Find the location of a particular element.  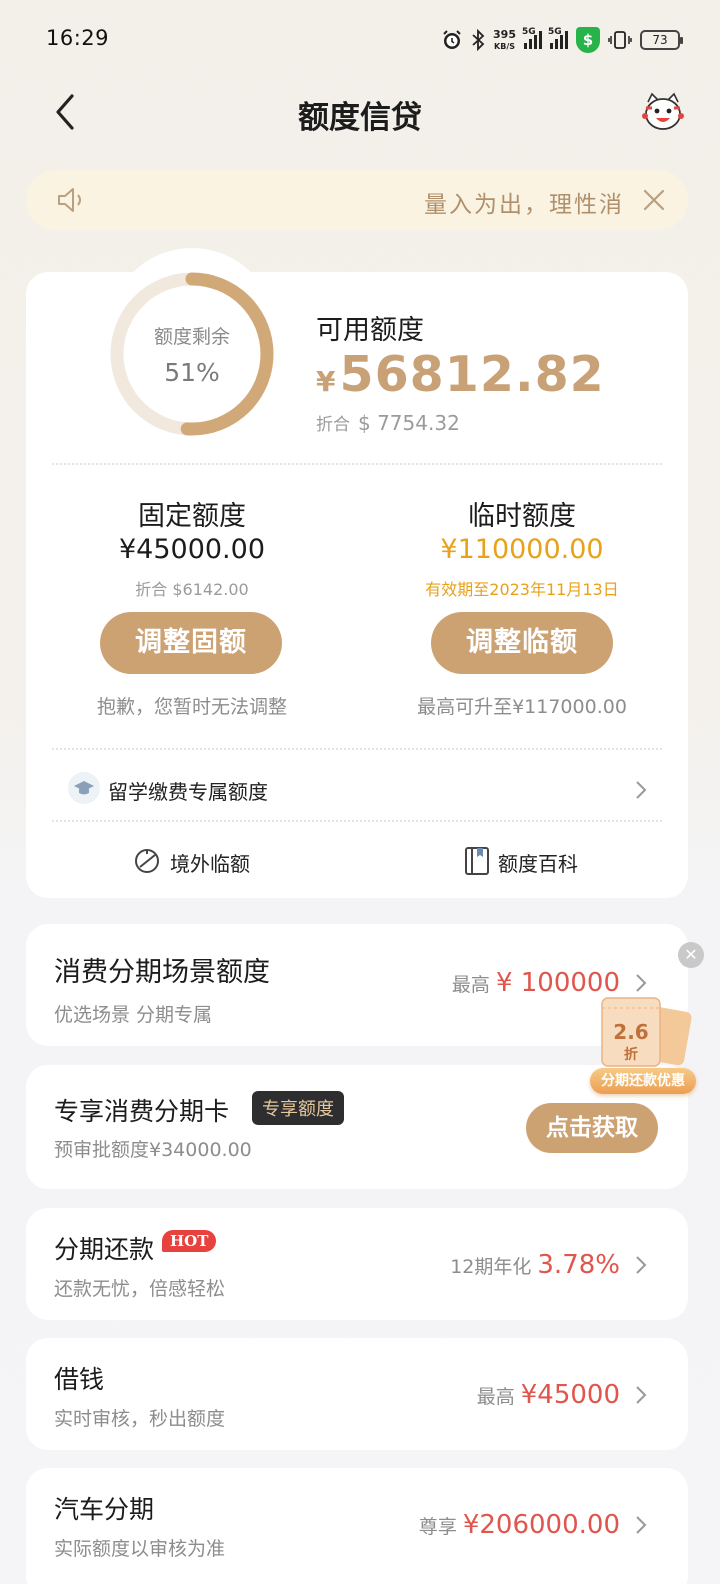

remaining-limit-ring is located at coordinates (192, 354).